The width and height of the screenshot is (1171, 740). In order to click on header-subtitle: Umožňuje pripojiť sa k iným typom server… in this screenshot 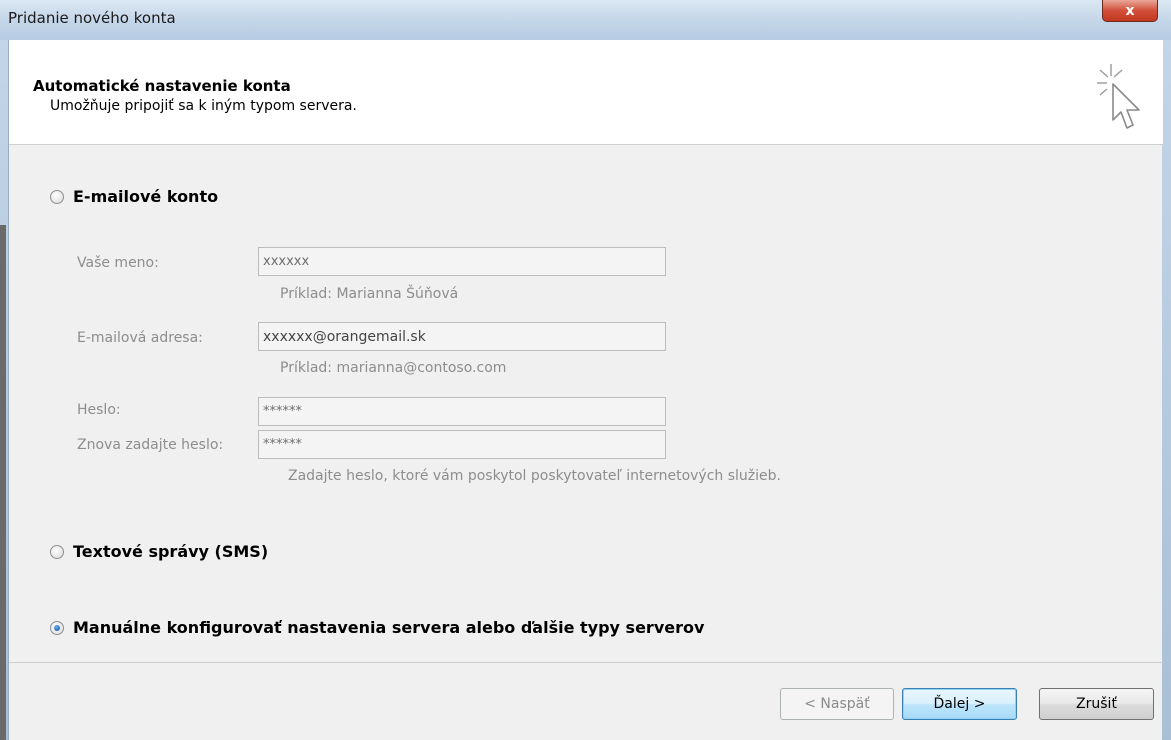, I will do `click(203, 106)`.